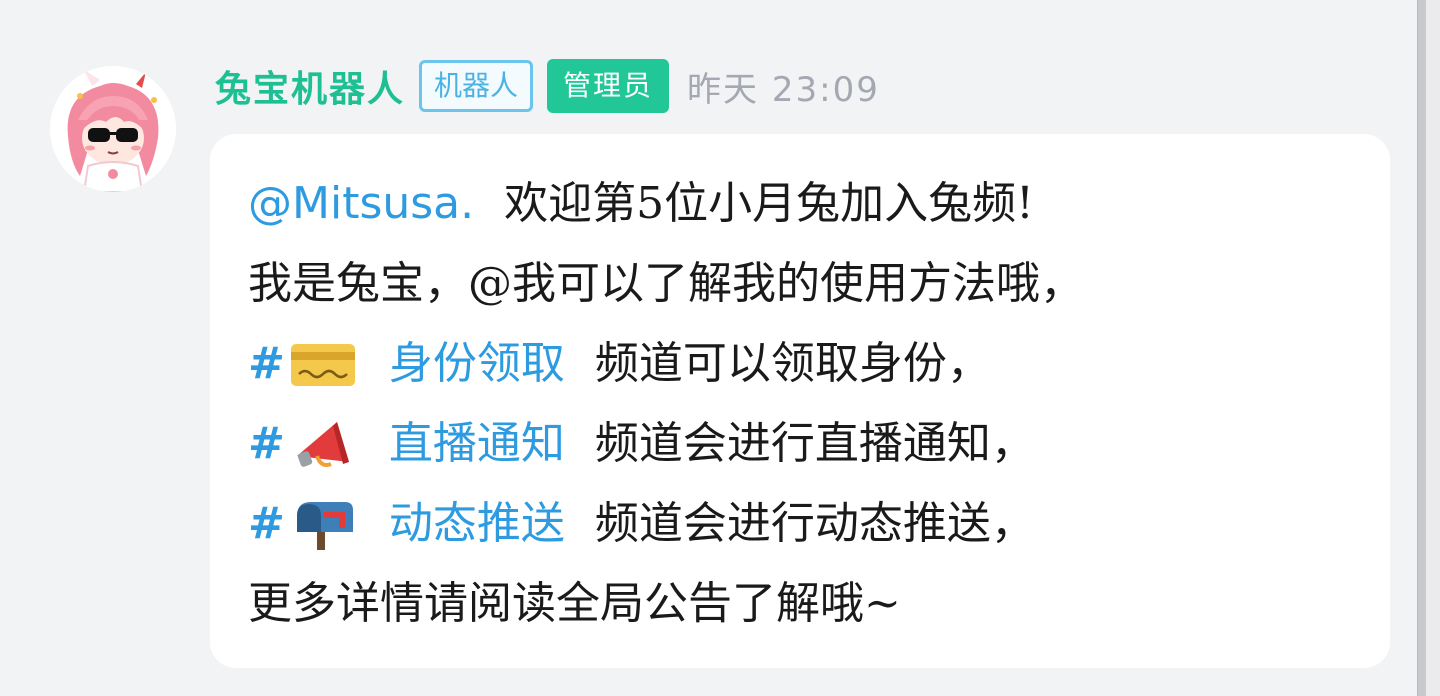 This screenshot has height=696, width=1440. Describe the element at coordinates (323, 444) in the screenshot. I see `megaphone-icon` at that location.